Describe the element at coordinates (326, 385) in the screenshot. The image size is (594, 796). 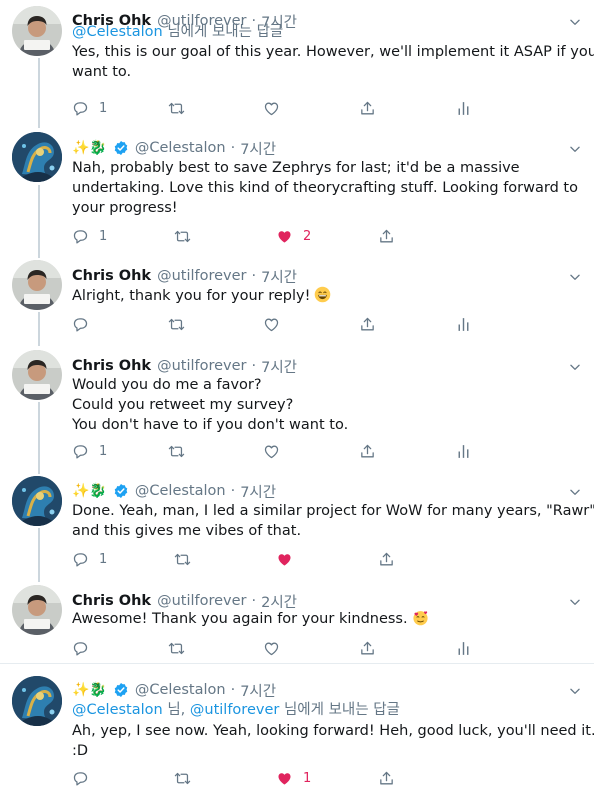
I see `tweet-text-line: Would you do me a favor?` at that location.